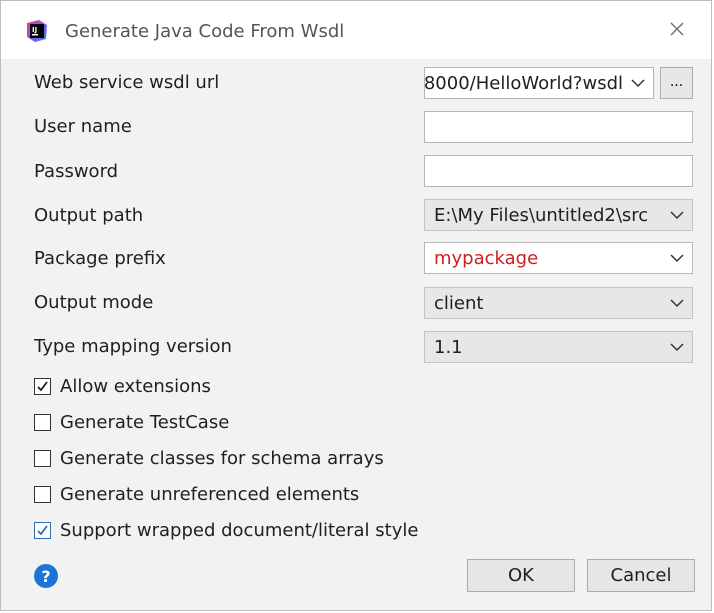 The image size is (714, 613). Describe the element at coordinates (145, 422) in the screenshot. I see `generate-testcase-label: Generate TestCase` at that location.